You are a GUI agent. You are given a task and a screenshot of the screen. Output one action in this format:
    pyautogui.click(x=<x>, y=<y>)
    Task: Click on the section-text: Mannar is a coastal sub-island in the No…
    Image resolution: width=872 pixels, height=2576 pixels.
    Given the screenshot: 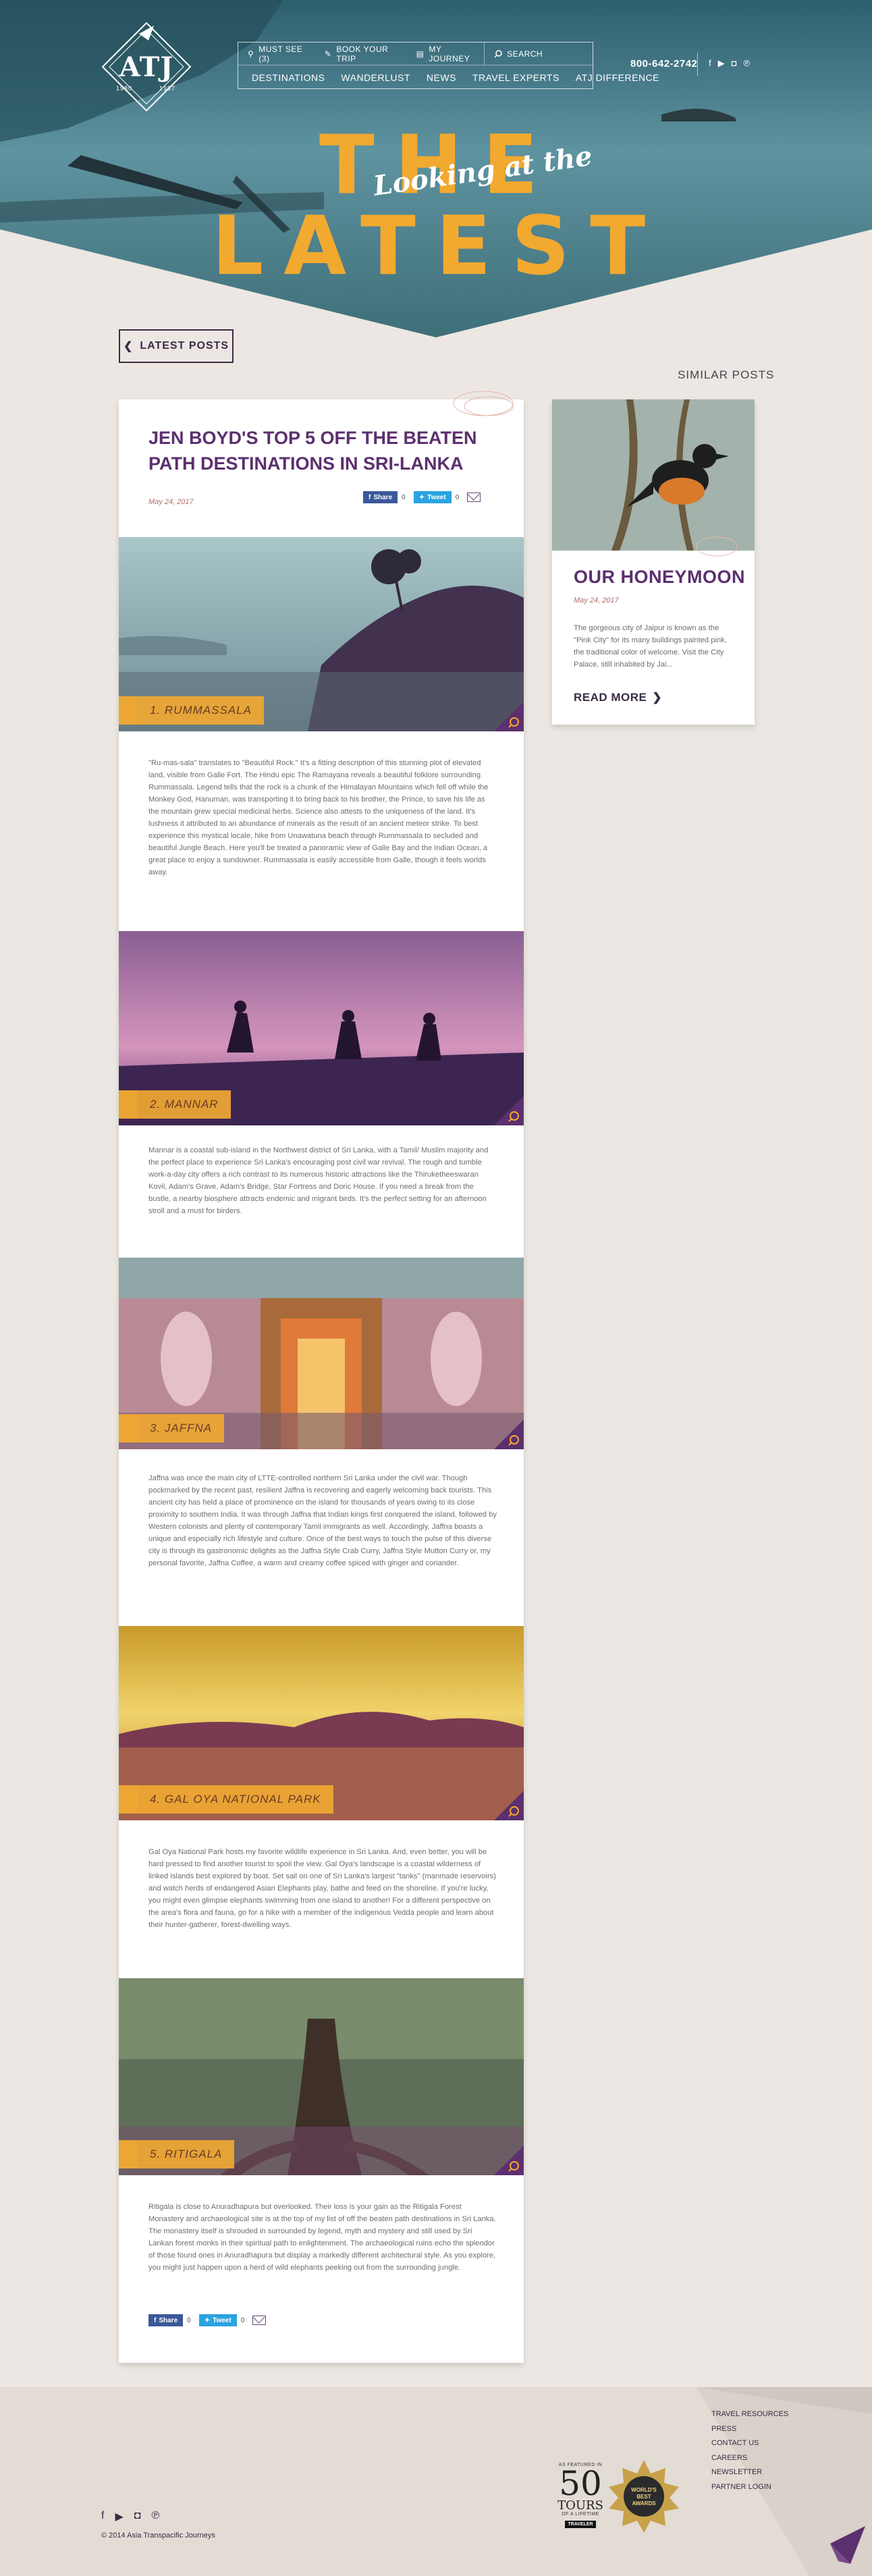 What is the action you would take?
    pyautogui.click(x=319, y=1180)
    